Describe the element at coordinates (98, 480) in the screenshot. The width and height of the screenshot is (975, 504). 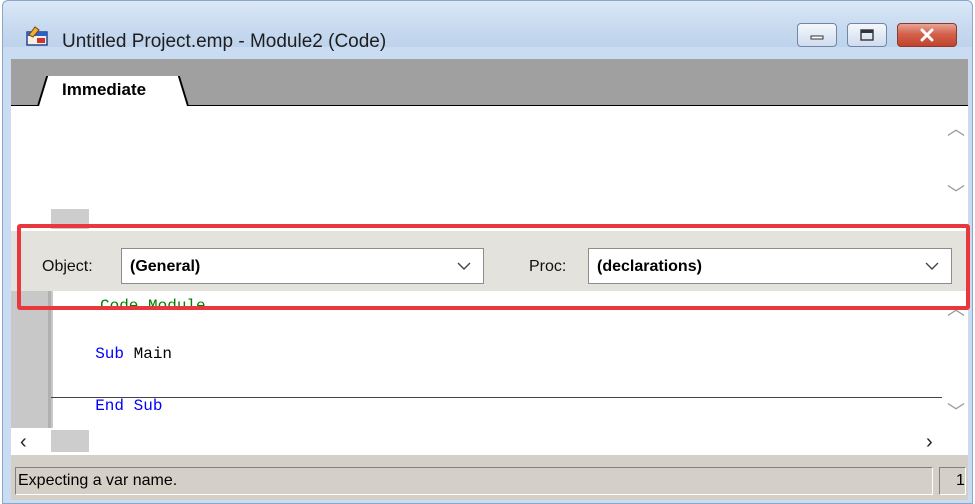
I see `status-message: Expecting a var name.` at that location.